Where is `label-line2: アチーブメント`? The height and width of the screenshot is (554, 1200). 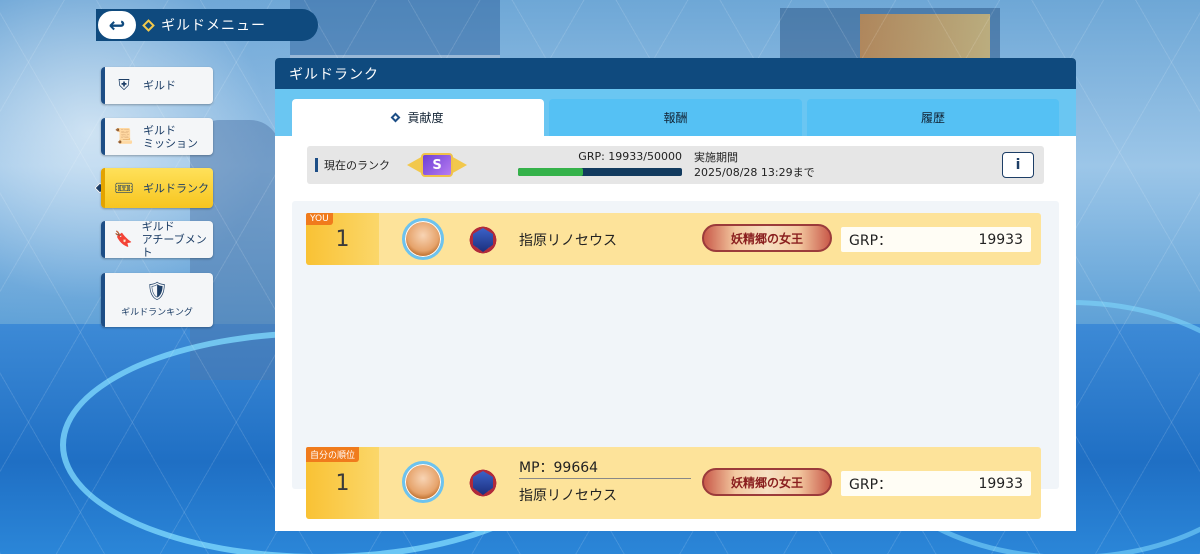
label-line2: アチーブメント is located at coordinates (174, 246).